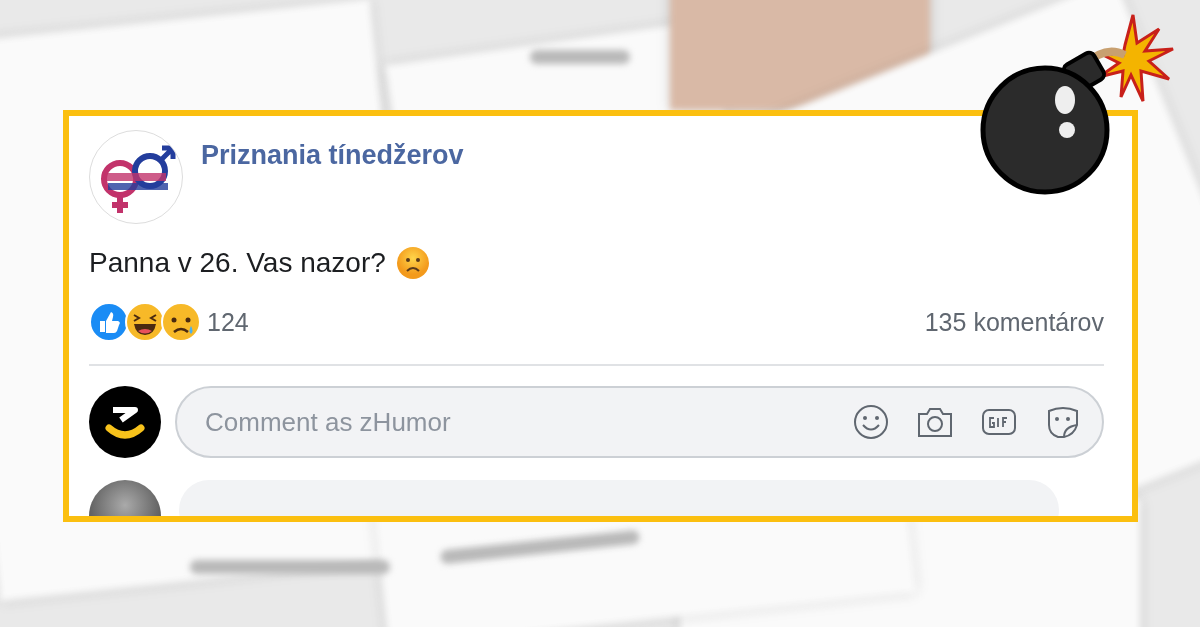 The height and width of the screenshot is (627, 1200). Describe the element at coordinates (639, 422) in the screenshot. I see `comment-field: Comment as zHumor` at that location.